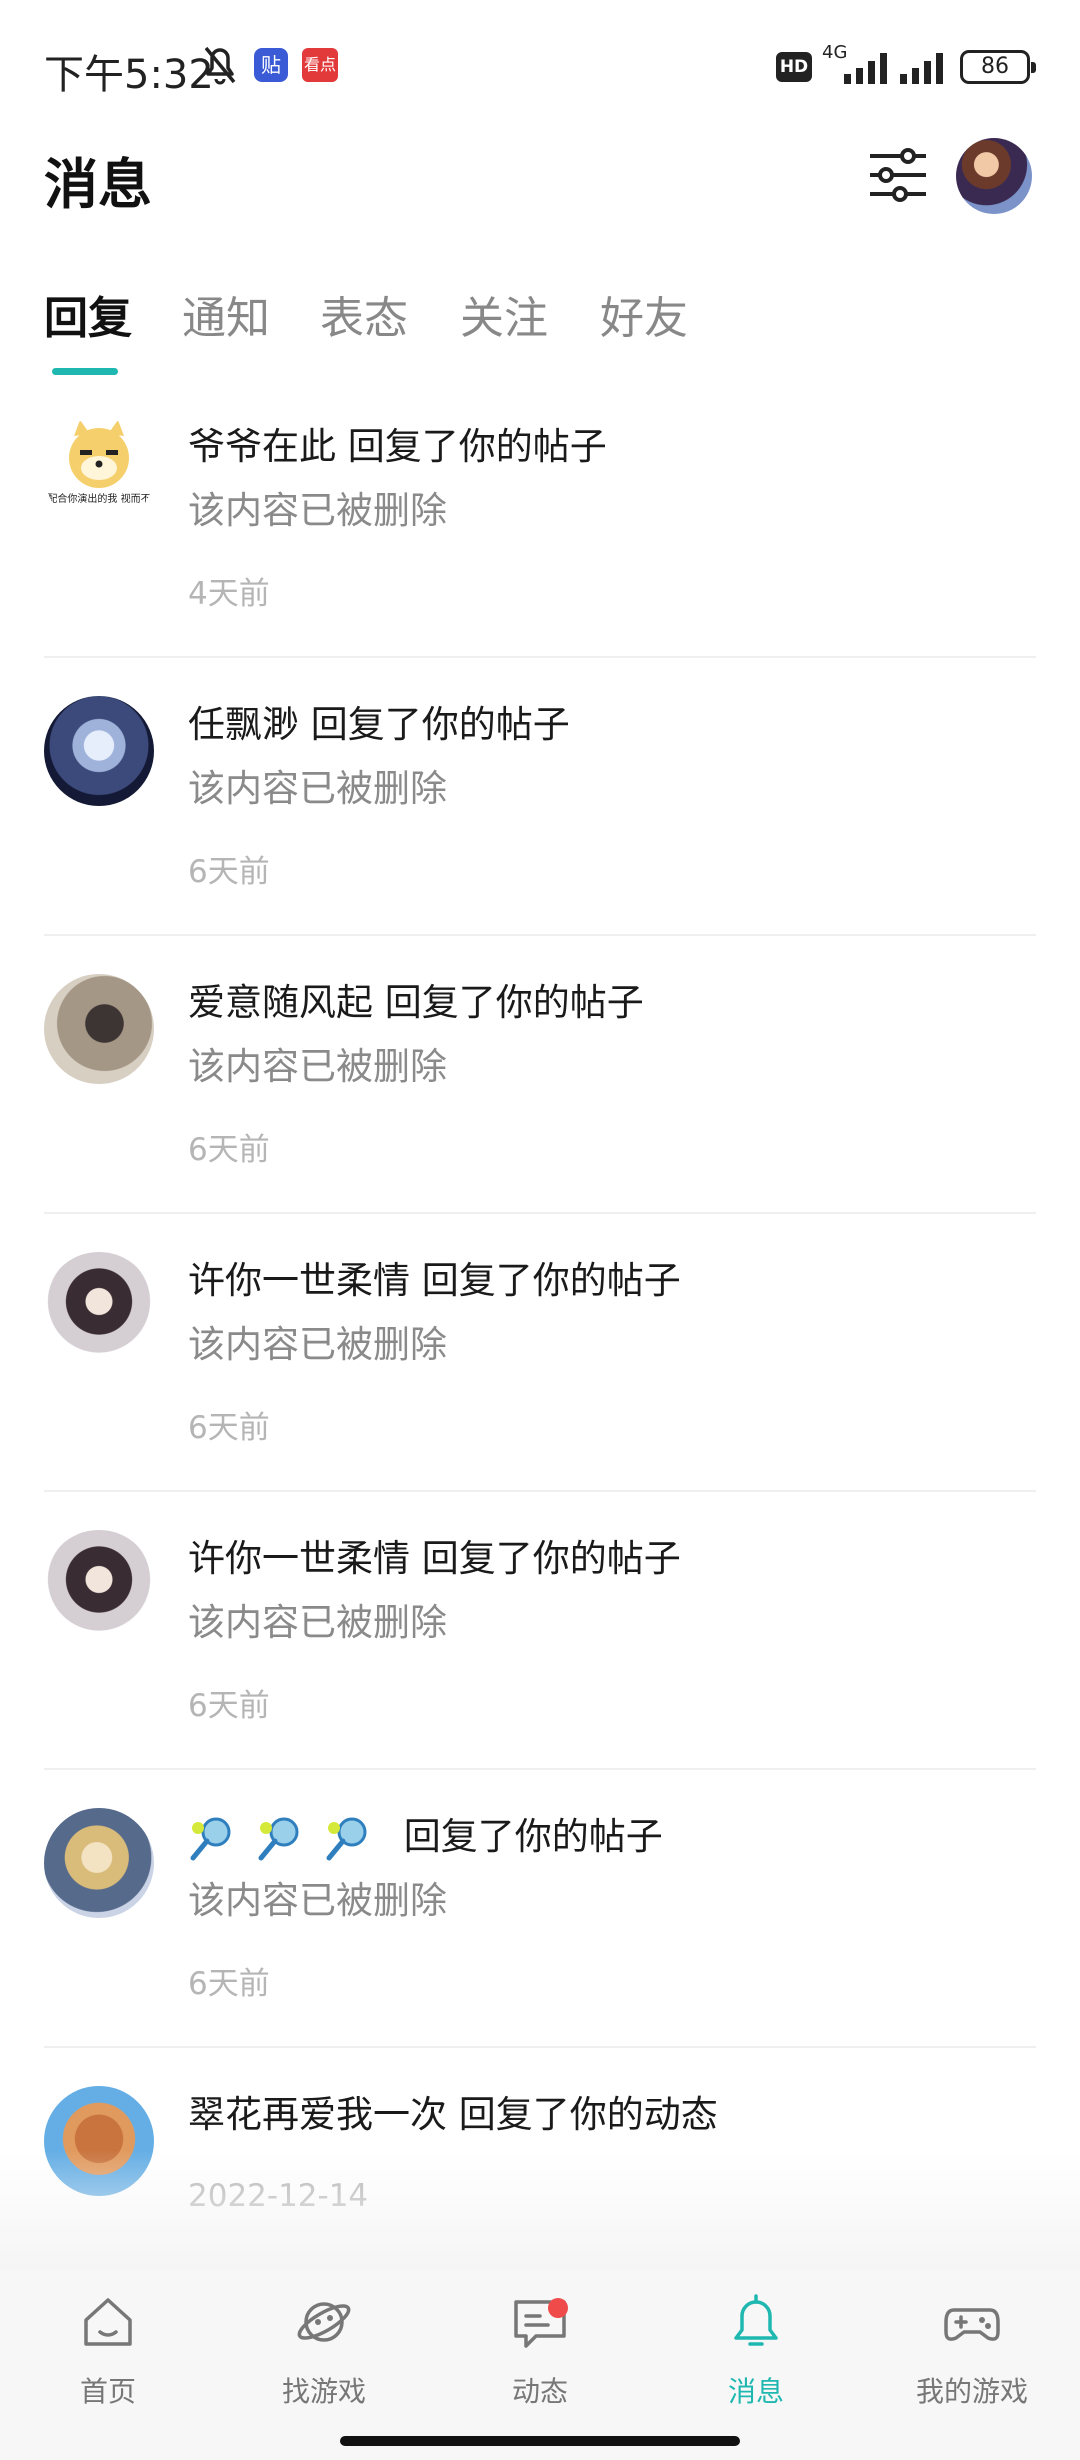 The width and height of the screenshot is (1080, 2460). Describe the element at coordinates (107, 2391) in the screenshot. I see `nav-label: 首页` at that location.